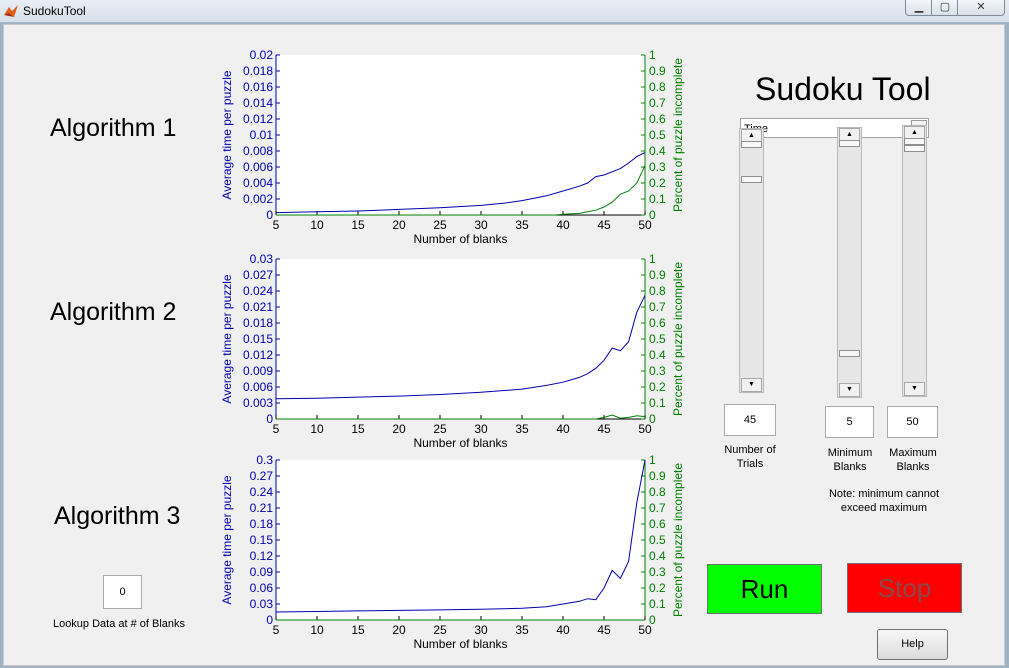  Describe the element at coordinates (262, 540) in the screenshot. I see `y-tick-label-left: 0.15` at that location.